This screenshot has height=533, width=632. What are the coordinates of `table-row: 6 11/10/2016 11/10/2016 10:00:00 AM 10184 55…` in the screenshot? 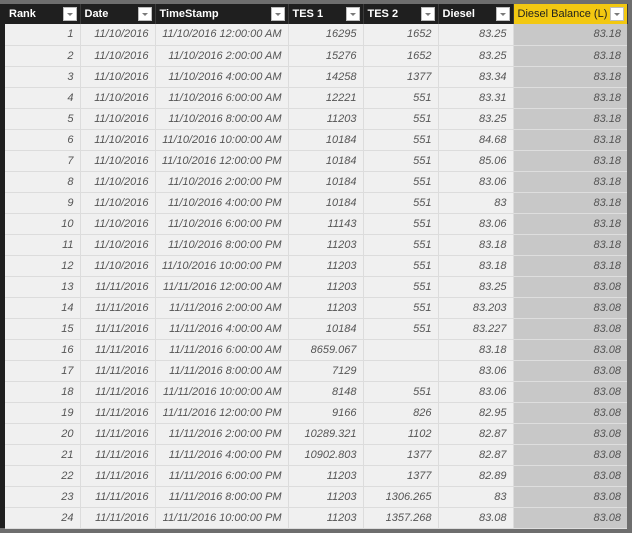 It's located at (316, 140).